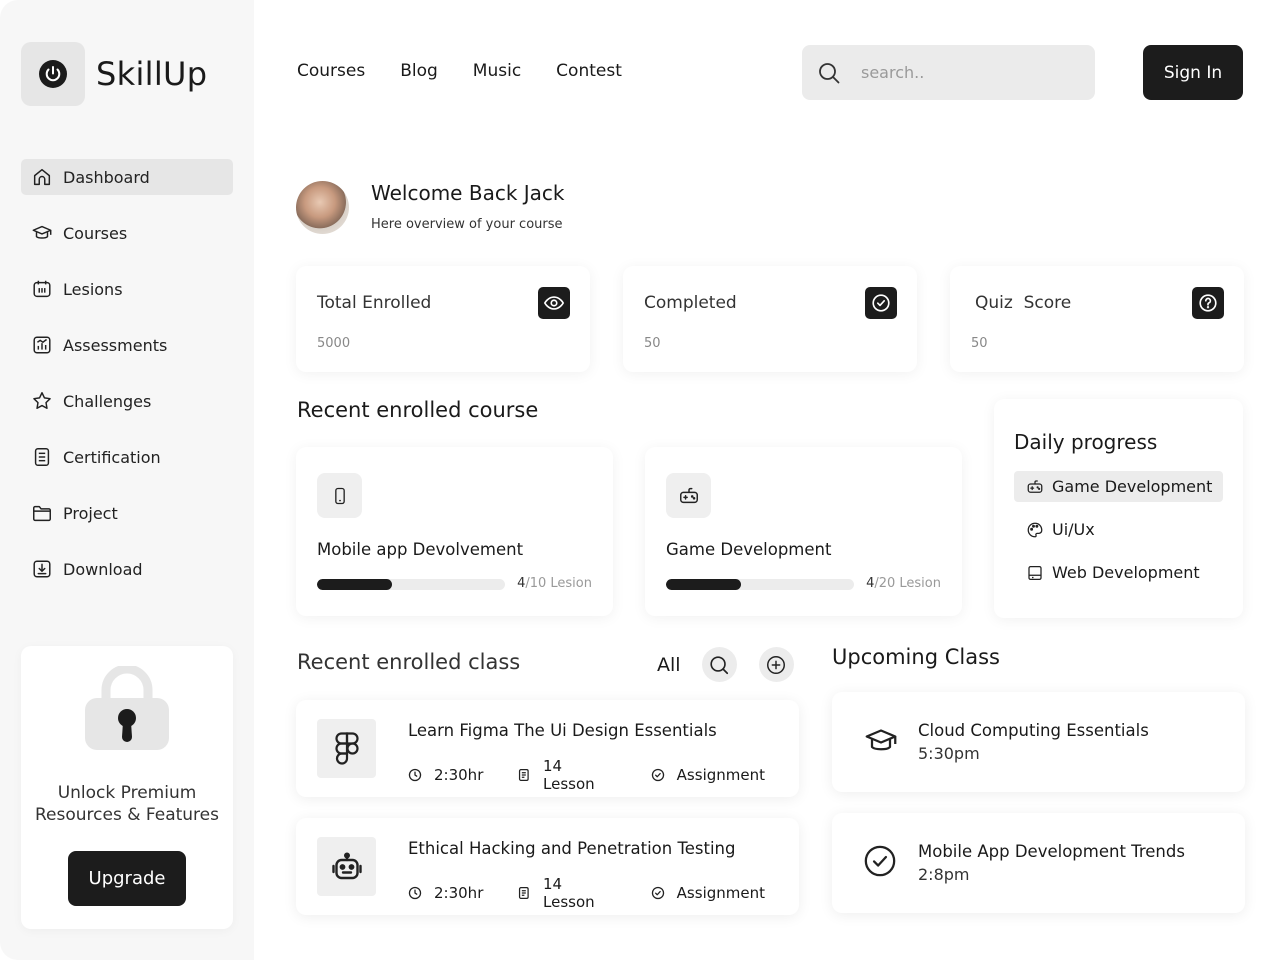  What do you see at coordinates (468, 193) in the screenshot?
I see `welcome-title: Welcome Back Jack` at bounding box center [468, 193].